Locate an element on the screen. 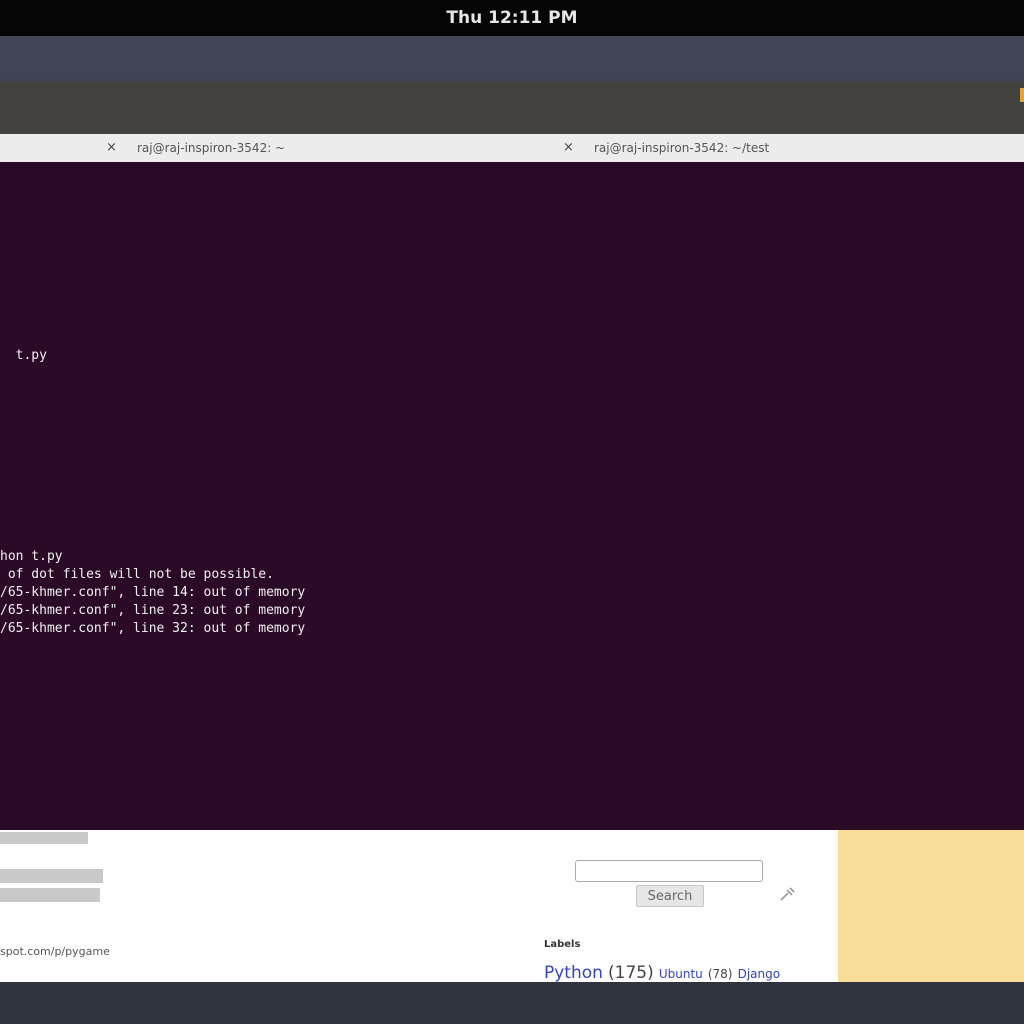 The height and width of the screenshot is (1024, 1024). labels-list: Python (175) Ubuntu (78) Django is located at coordinates (662, 972).